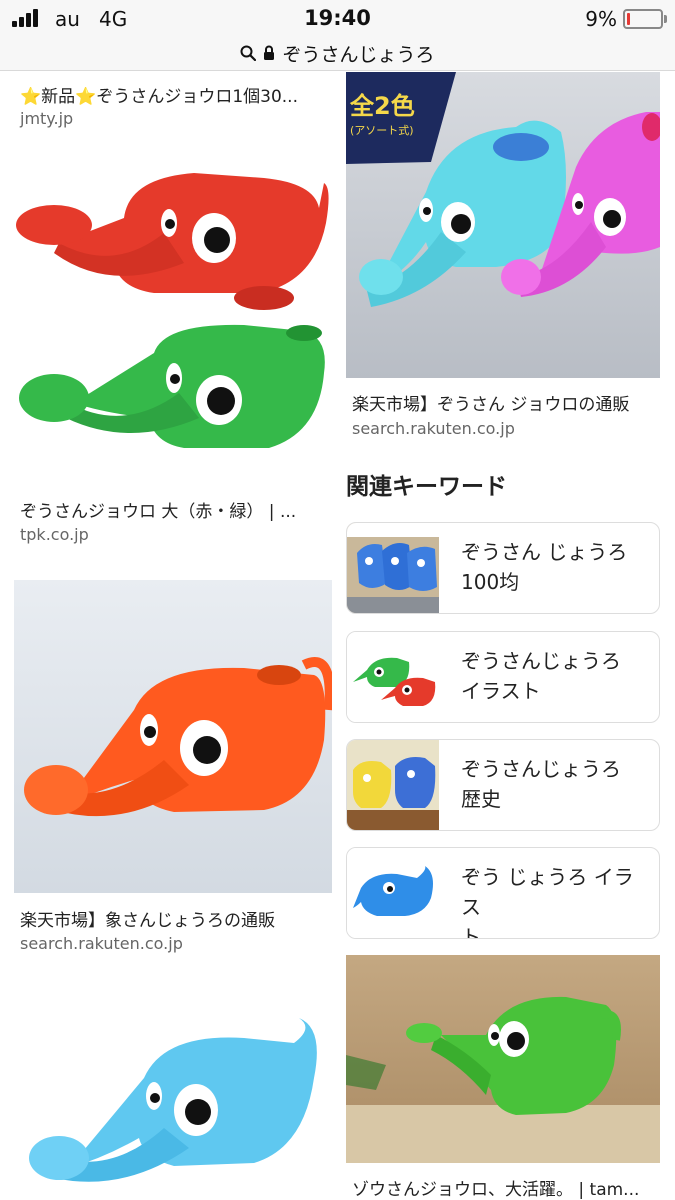 This screenshot has width=675, height=1200. I want to click on image-result-card: 楽天市場】象さんじょうろの通販 search.rakuten.co.jp, so click(173, 770).